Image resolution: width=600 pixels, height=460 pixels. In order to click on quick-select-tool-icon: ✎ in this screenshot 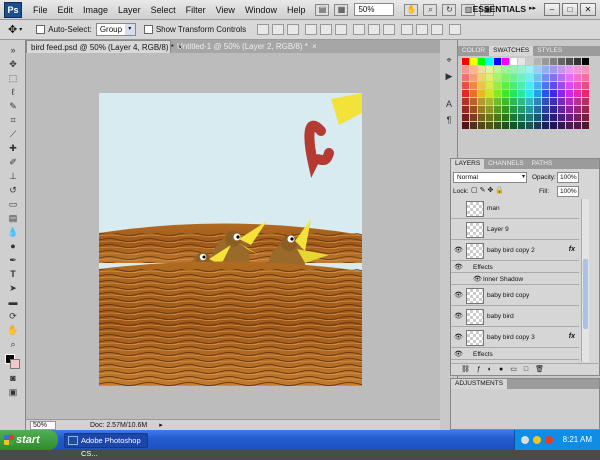, I will do `click(13, 106)`.